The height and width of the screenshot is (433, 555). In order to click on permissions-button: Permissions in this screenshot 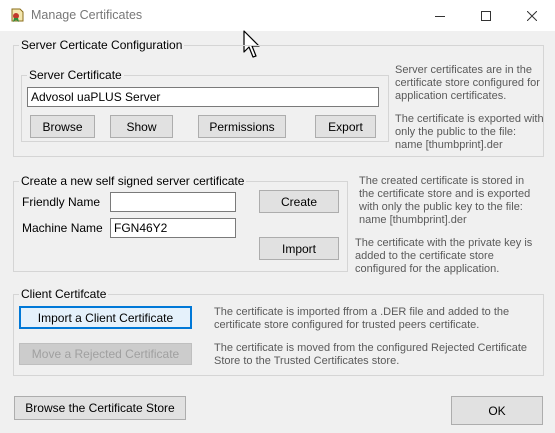, I will do `click(242, 126)`.